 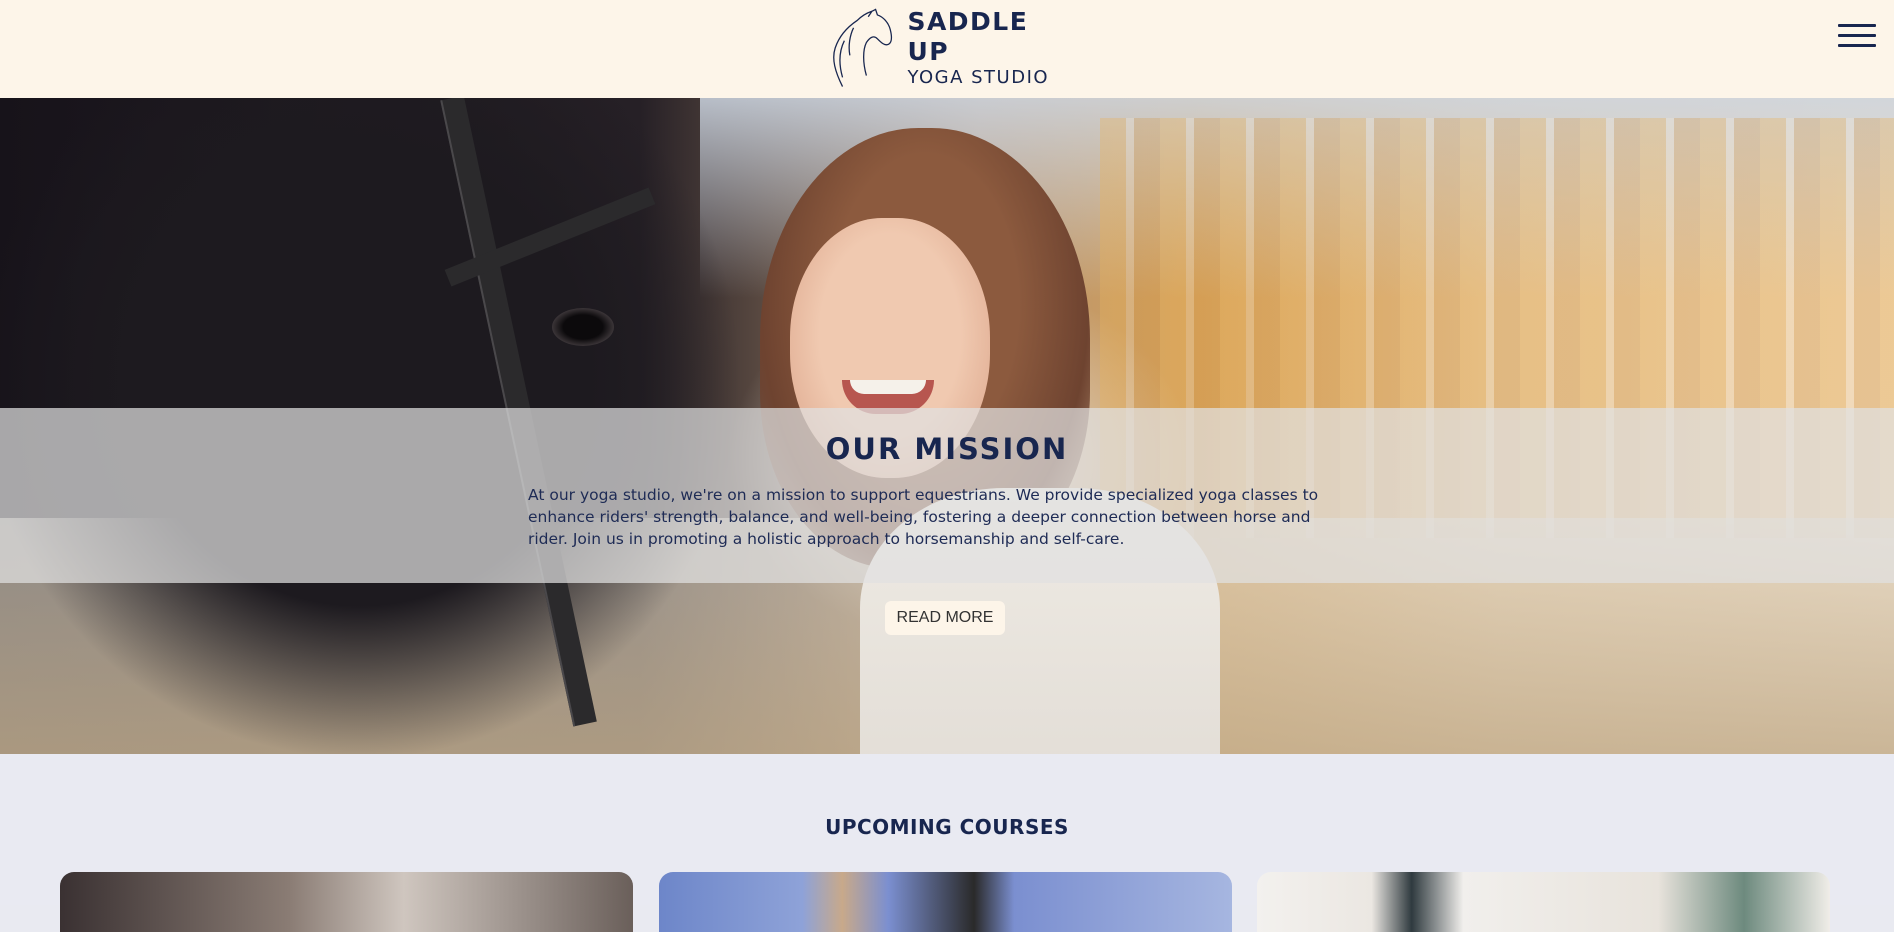 I want to click on logo-text: SADDLE UP YOGA STUDIO, so click(x=986, y=48).